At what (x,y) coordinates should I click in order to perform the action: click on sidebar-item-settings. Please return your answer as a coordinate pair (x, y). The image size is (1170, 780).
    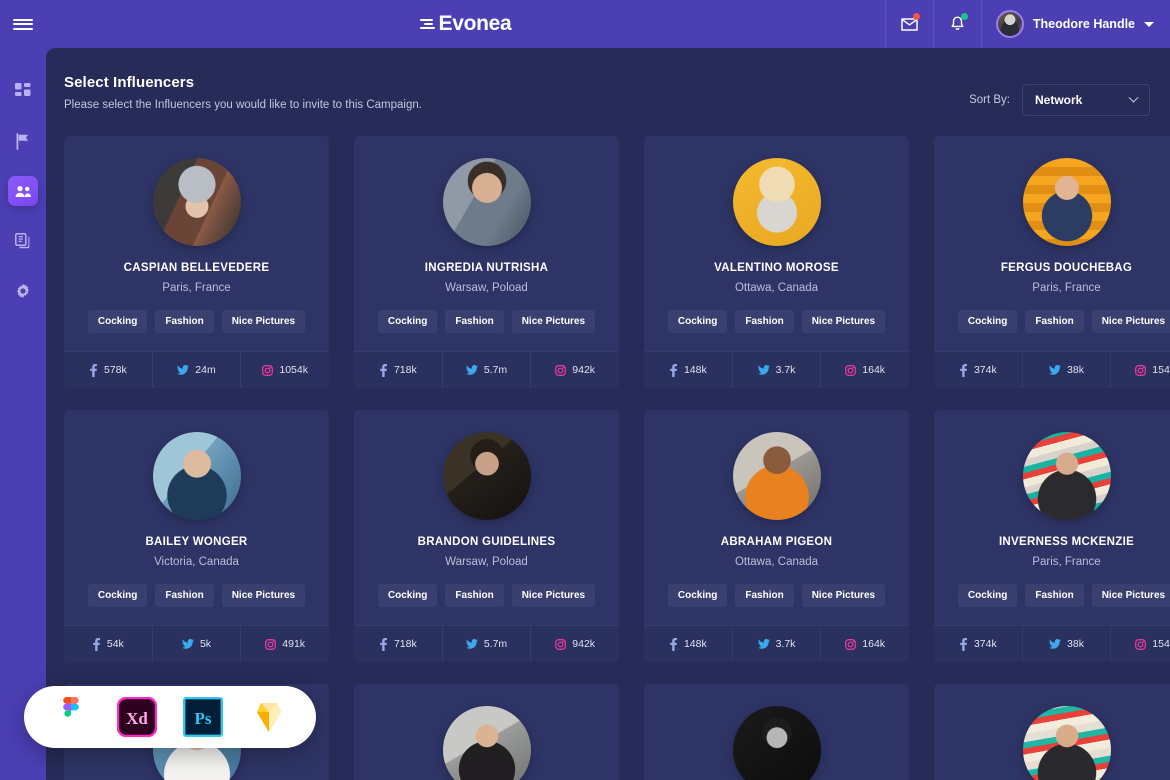
    Looking at the image, I should click on (23, 291).